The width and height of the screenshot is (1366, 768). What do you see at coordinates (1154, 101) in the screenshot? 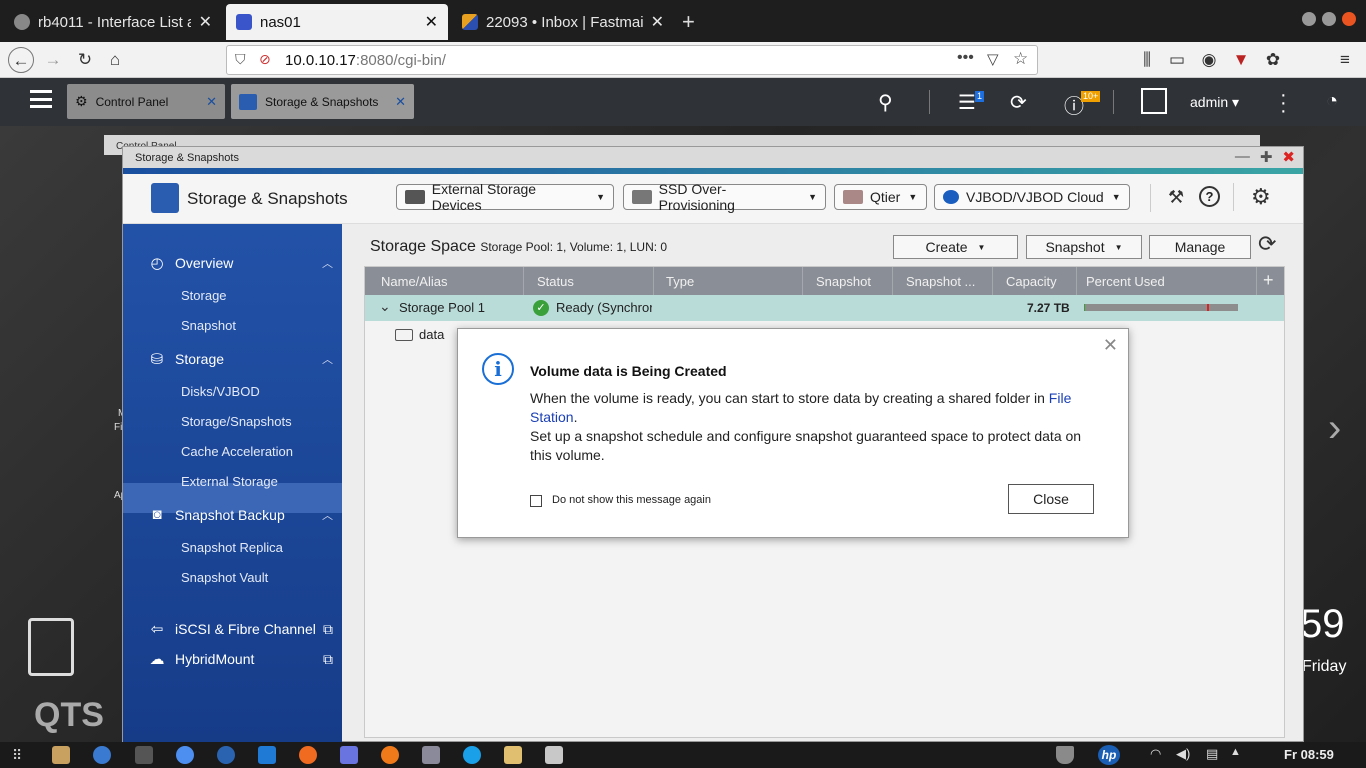
I see `user-avatar-icon` at bounding box center [1154, 101].